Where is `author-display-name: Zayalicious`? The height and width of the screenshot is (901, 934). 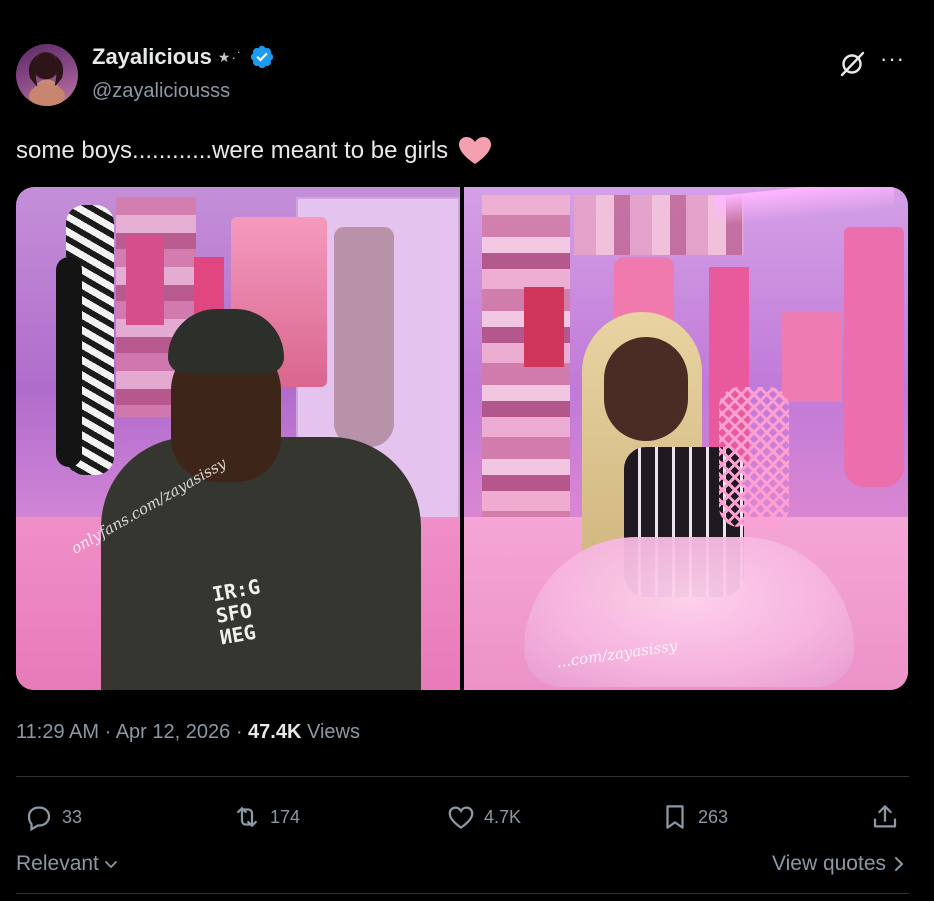 author-display-name: Zayalicious is located at coordinates (152, 57).